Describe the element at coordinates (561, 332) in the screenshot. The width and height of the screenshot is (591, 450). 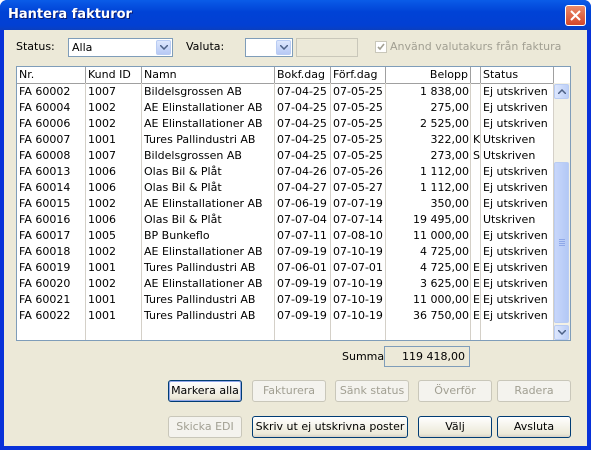
I see `scroll-down-button` at that location.